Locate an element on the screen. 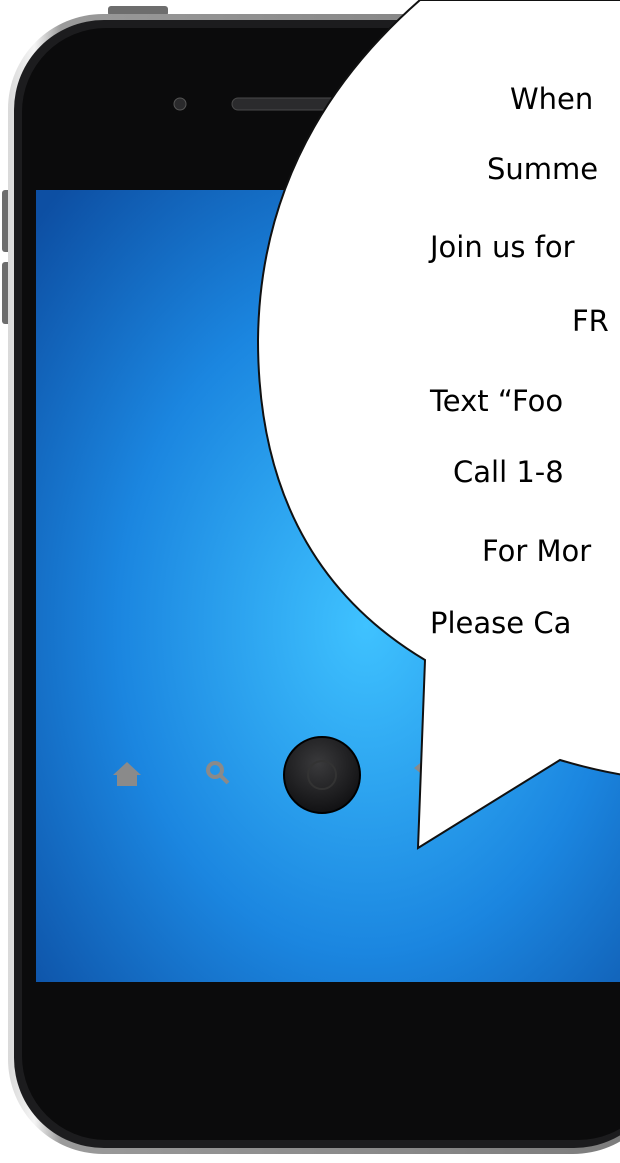 This screenshot has height=1163, width=620. front-camera is located at coordinates (180, 104).